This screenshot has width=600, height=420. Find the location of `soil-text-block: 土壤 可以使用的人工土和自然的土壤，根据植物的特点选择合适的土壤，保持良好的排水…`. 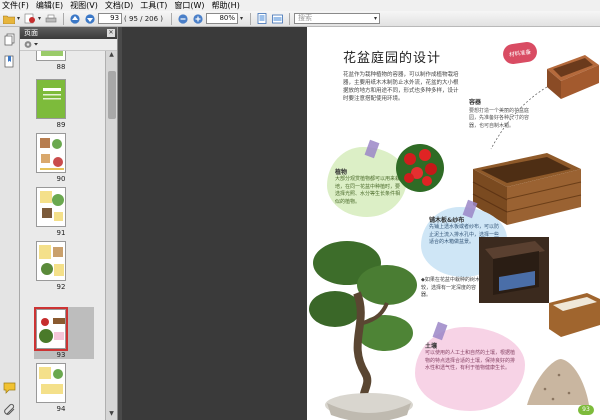

soil-text-block: 土壤 可以使用的人工土和自然的土壤，根据植物的特点选择合适的土壤，保持良好的排水… is located at coordinates (470, 357).